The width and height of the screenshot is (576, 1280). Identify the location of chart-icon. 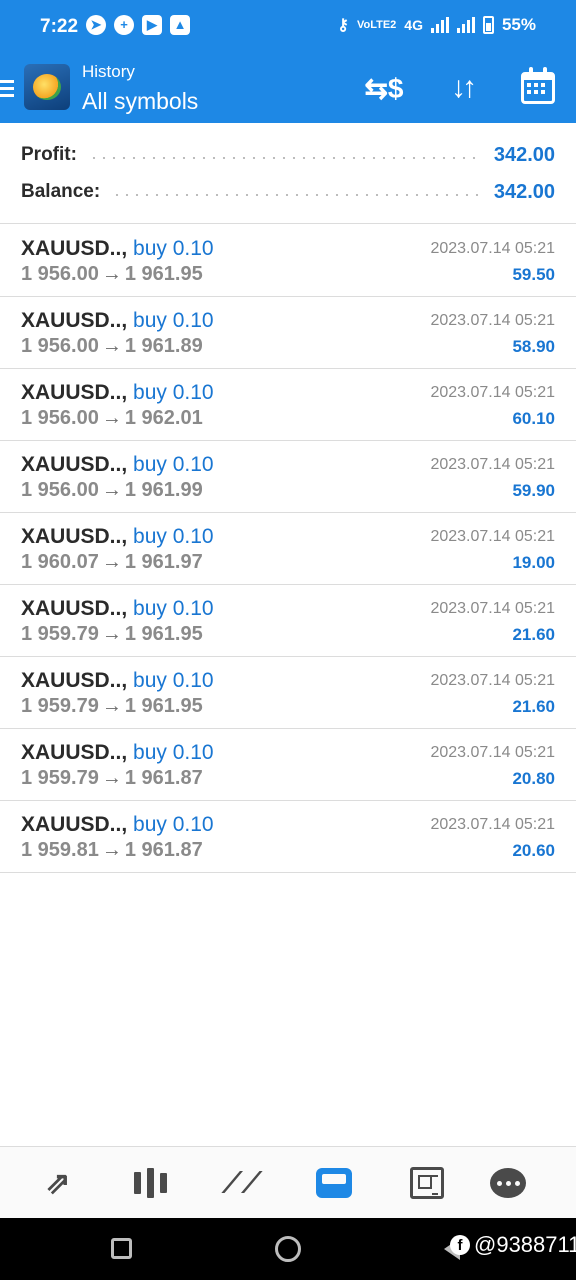
(150, 1183).